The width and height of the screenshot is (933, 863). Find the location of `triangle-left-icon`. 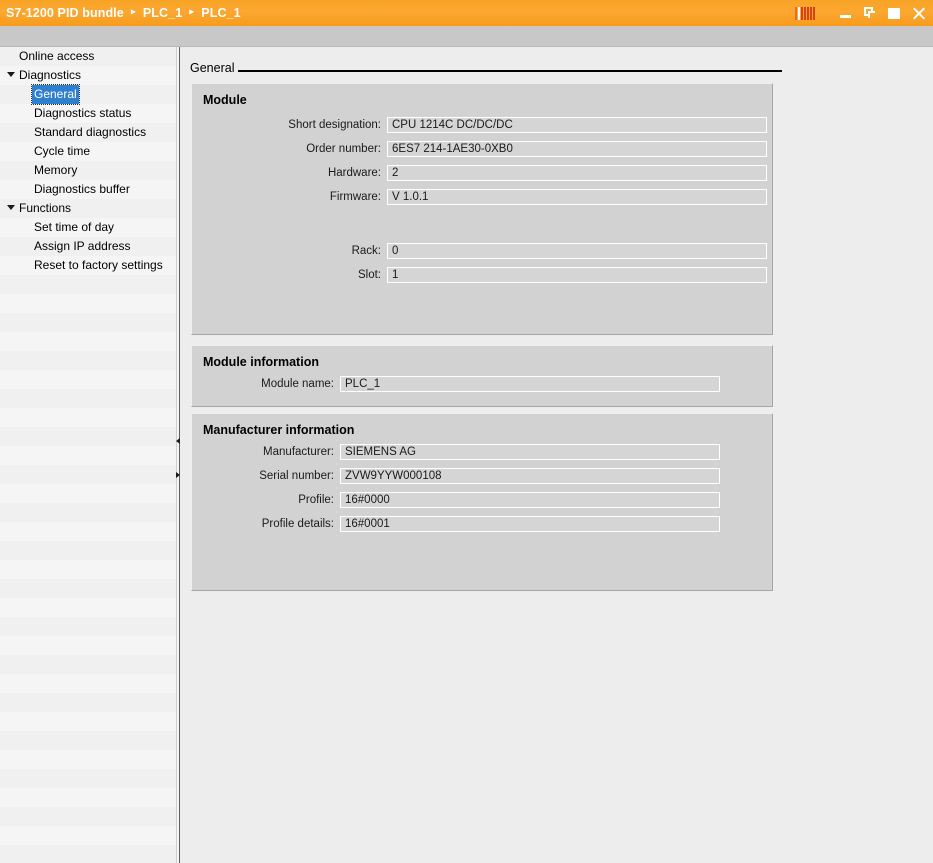

triangle-left-icon is located at coordinates (178, 441).